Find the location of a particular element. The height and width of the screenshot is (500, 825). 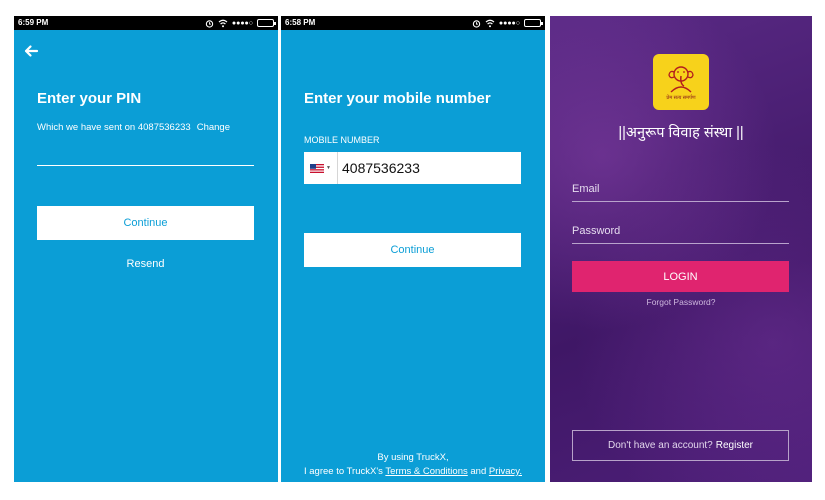

phone-number-input is located at coordinates (430, 168).